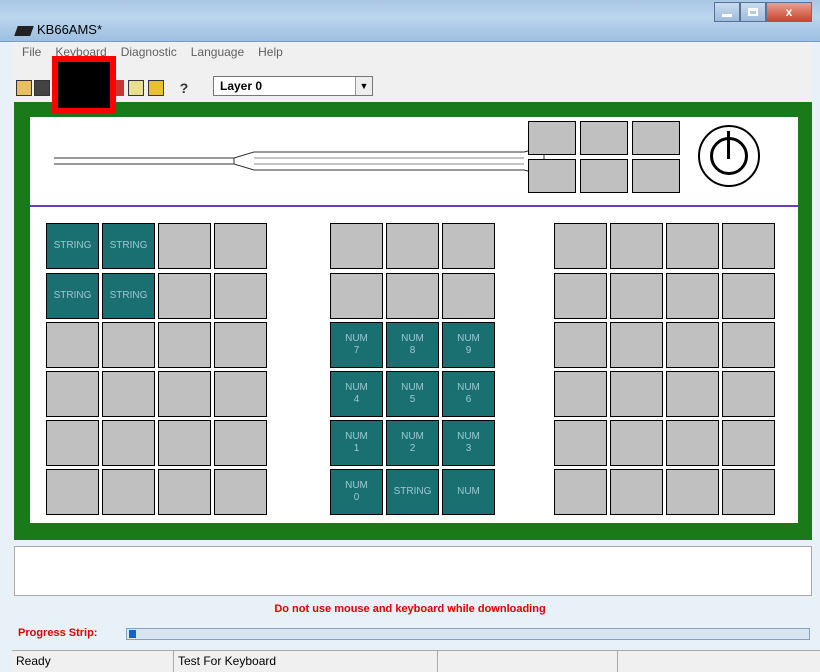 This screenshot has height=672, width=820. What do you see at coordinates (727, 12) in the screenshot?
I see `minimize-button` at bounding box center [727, 12].